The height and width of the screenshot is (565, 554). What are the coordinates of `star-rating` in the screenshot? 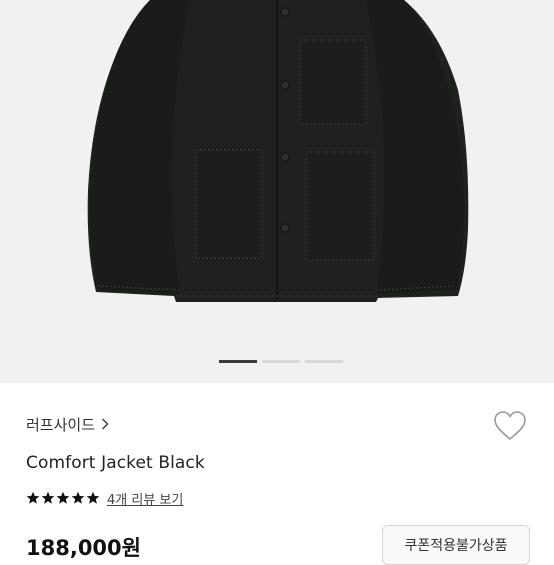 It's located at (63, 498).